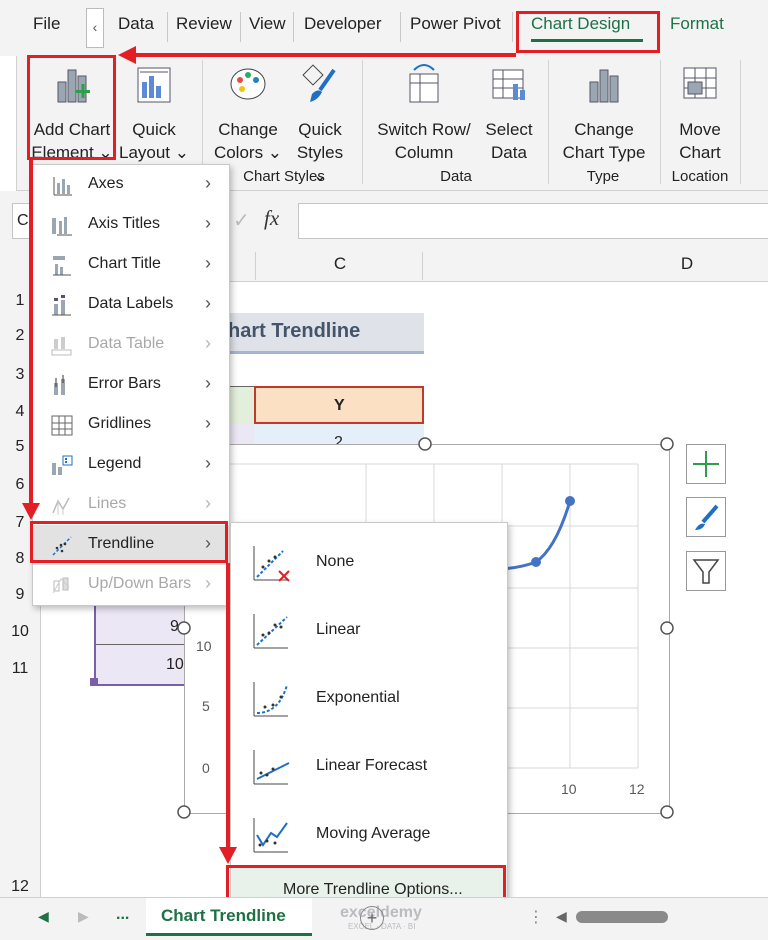  I want to click on sheet-tab-label: Chart Trendline, so click(223, 915).